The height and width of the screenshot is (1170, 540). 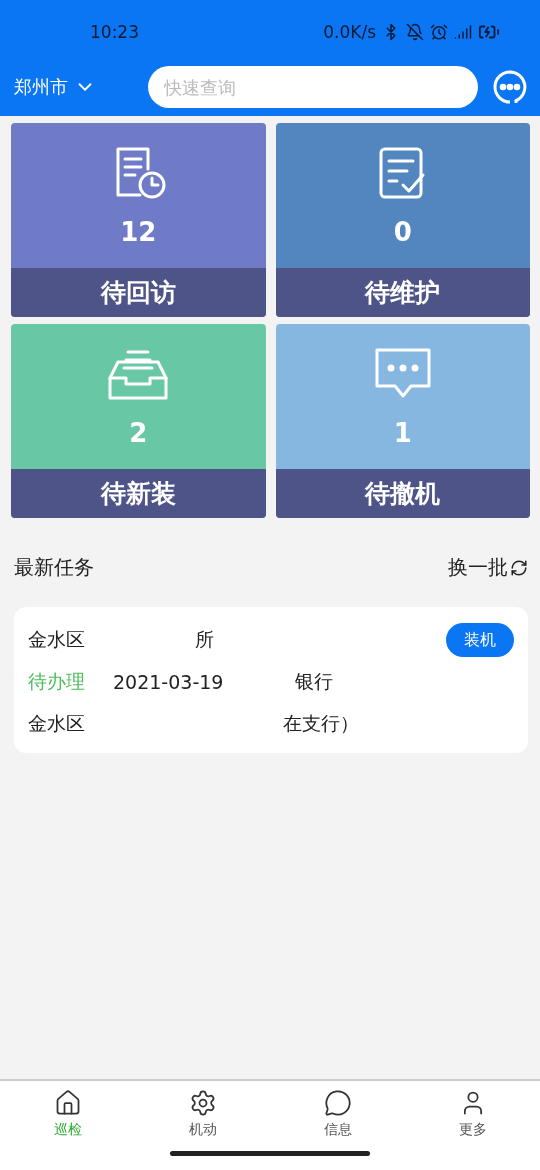 I want to click on signal-icon, so click(x=463, y=32).